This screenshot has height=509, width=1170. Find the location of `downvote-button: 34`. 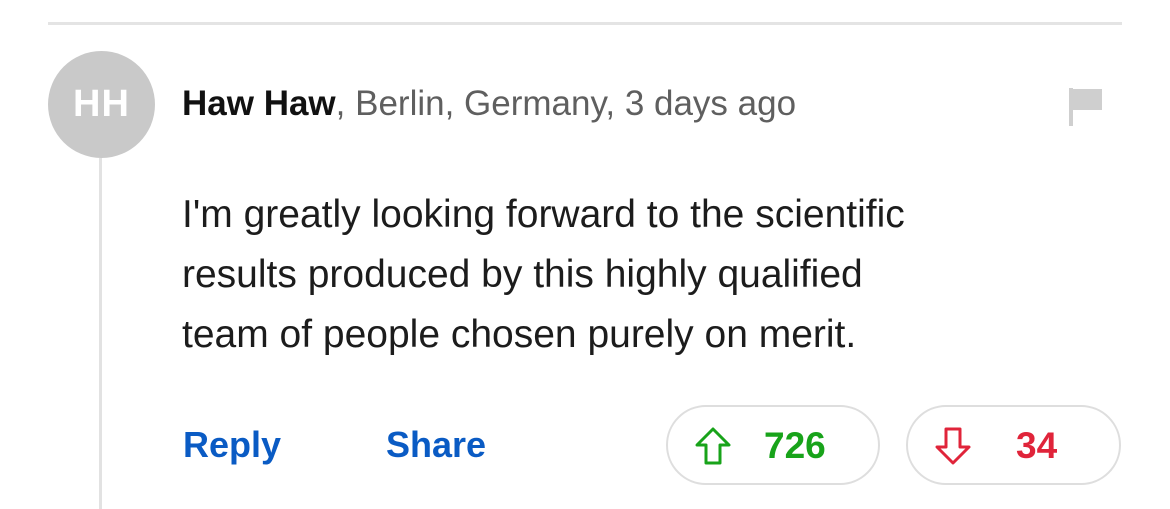

downvote-button: 34 is located at coordinates (1013, 445).